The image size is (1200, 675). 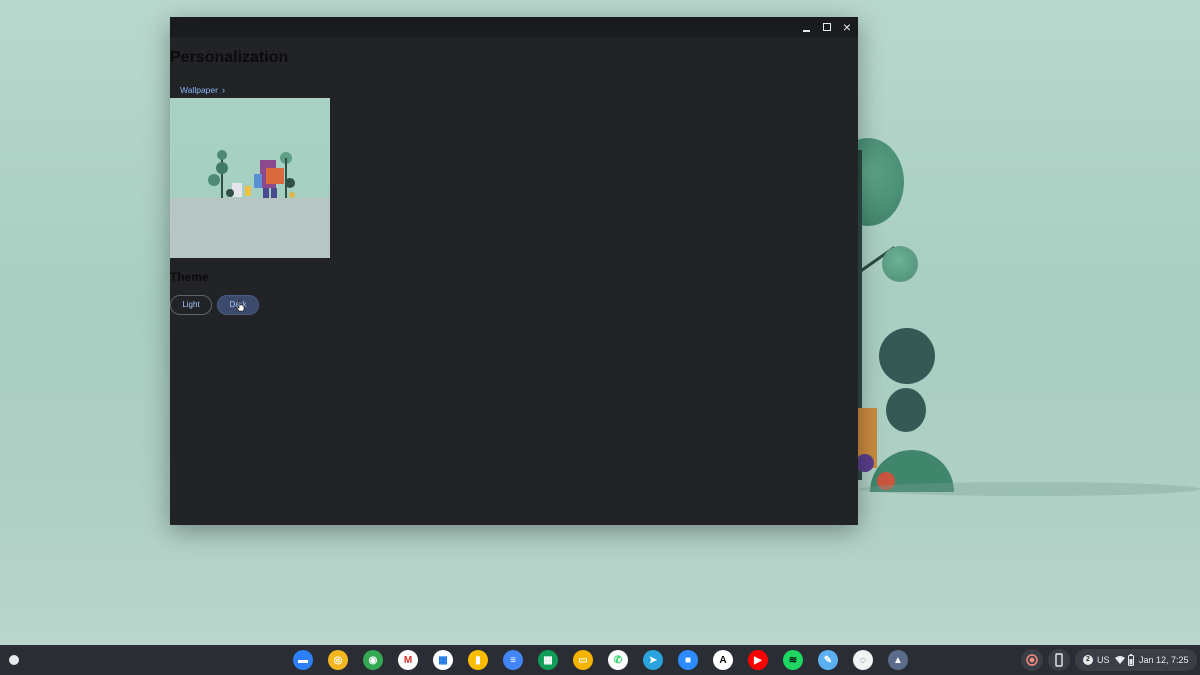 I want to click on gmail-icon: M, so click(x=408, y=660).